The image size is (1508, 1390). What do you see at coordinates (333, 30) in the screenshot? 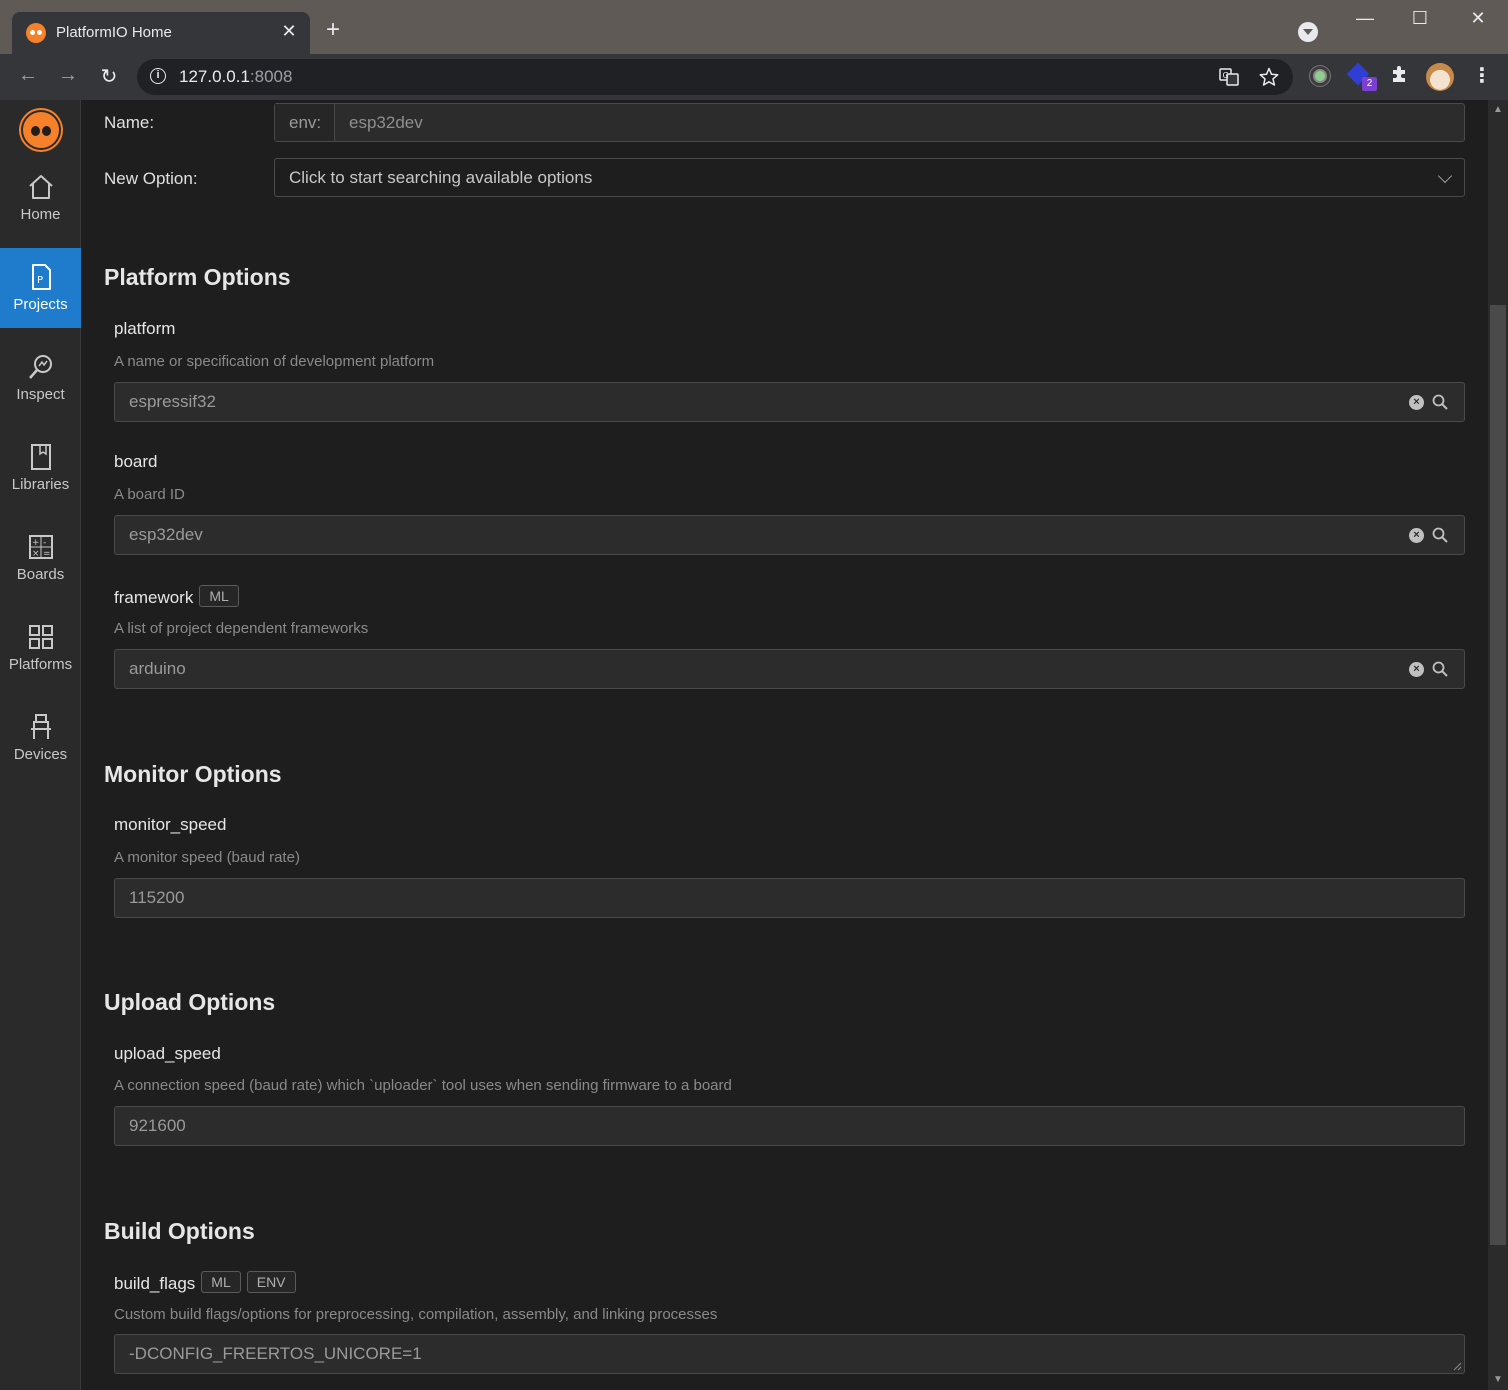
I see `new-tab-button: +` at bounding box center [333, 30].